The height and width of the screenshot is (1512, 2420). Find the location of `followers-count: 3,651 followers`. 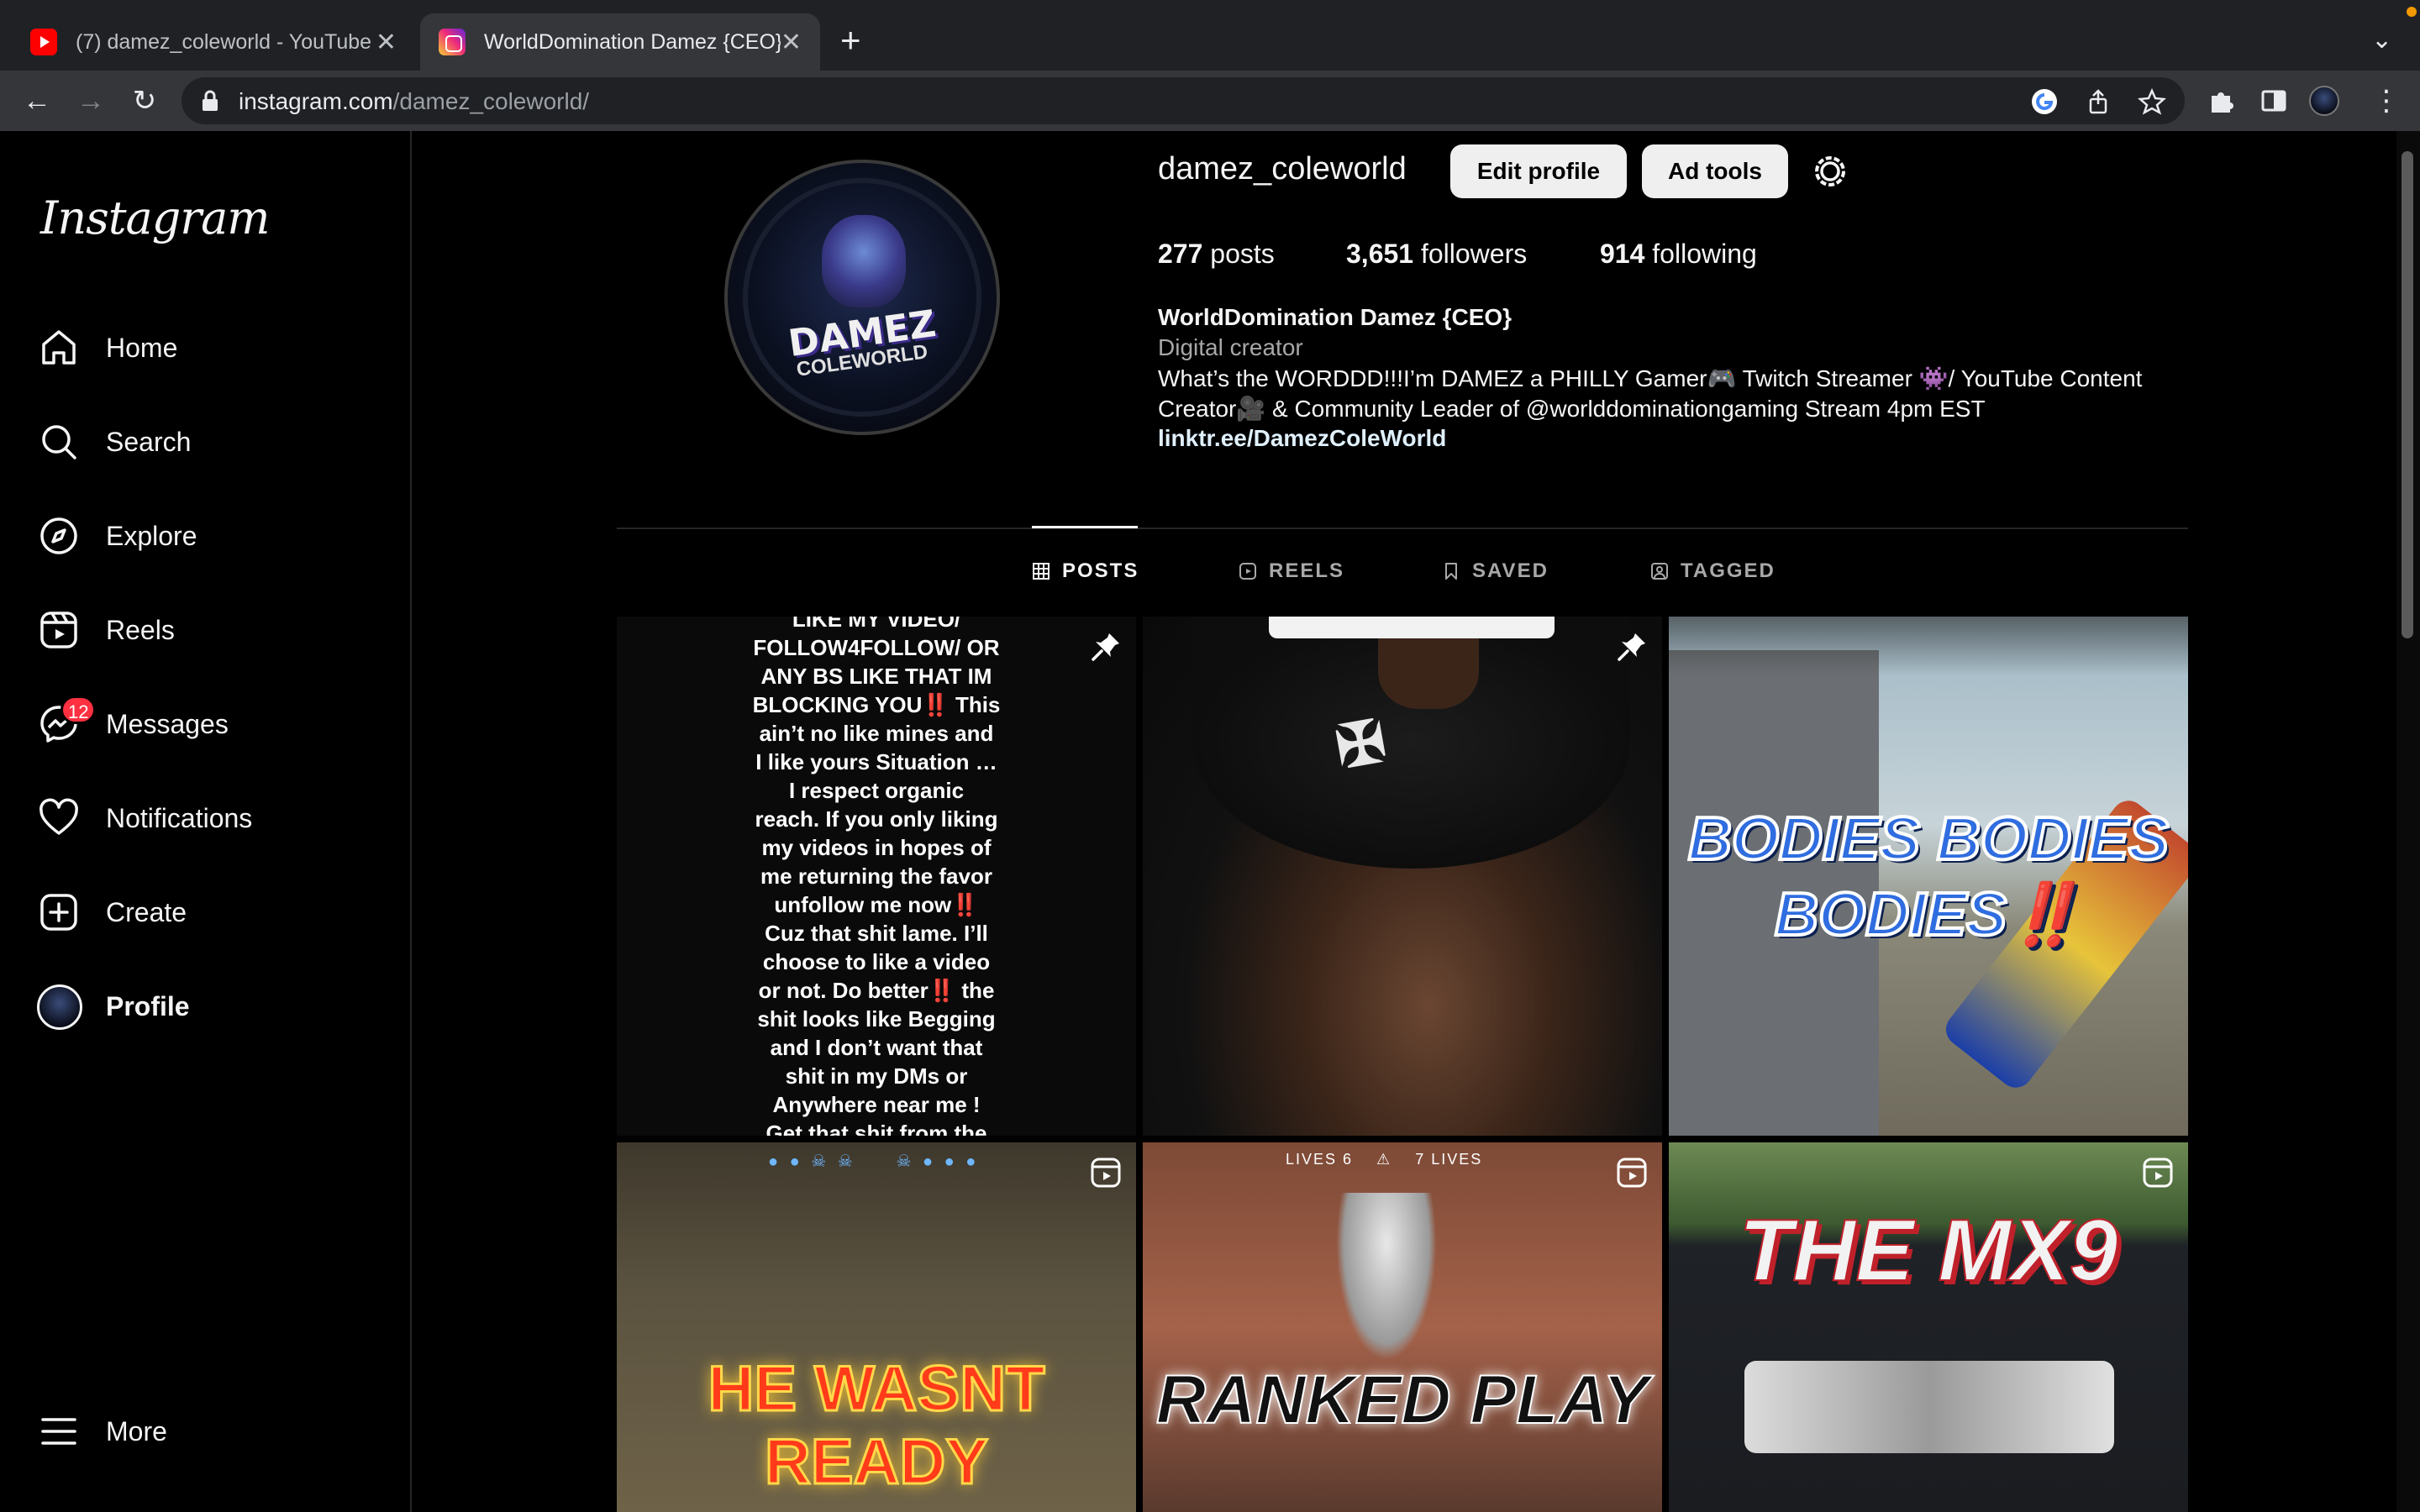

followers-count: 3,651 followers is located at coordinates (1437, 254).